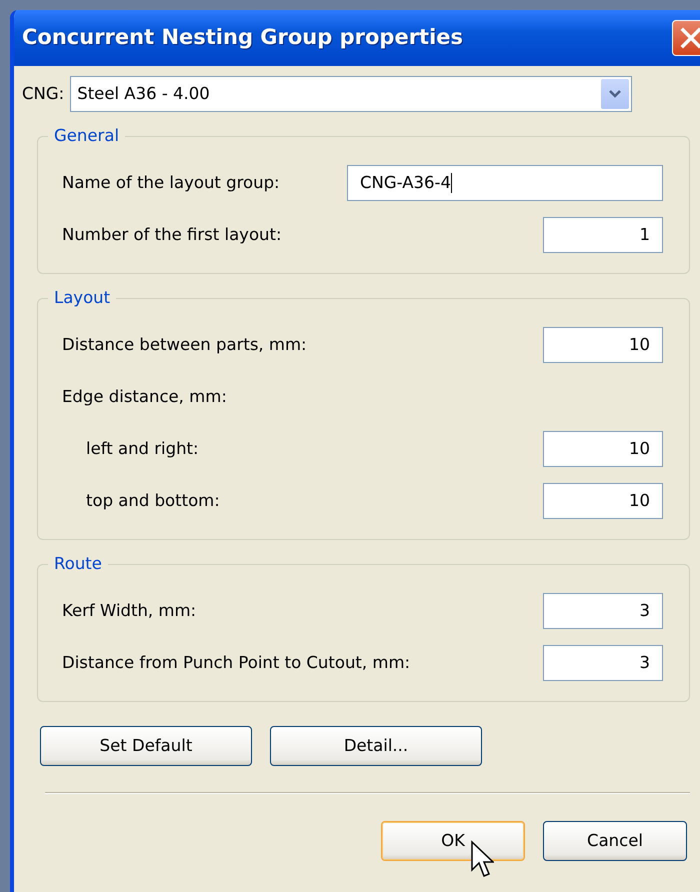  What do you see at coordinates (43, 93) in the screenshot?
I see `field-label: CNG:` at bounding box center [43, 93].